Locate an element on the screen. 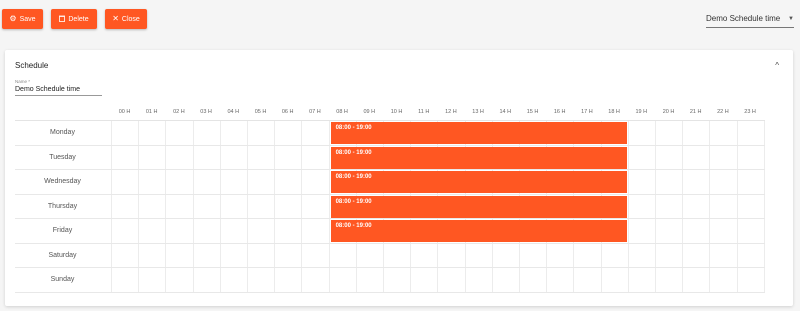 Image resolution: width=800 pixels, height=311 pixels. day-row-sunday: Sunday is located at coordinates (390, 280).